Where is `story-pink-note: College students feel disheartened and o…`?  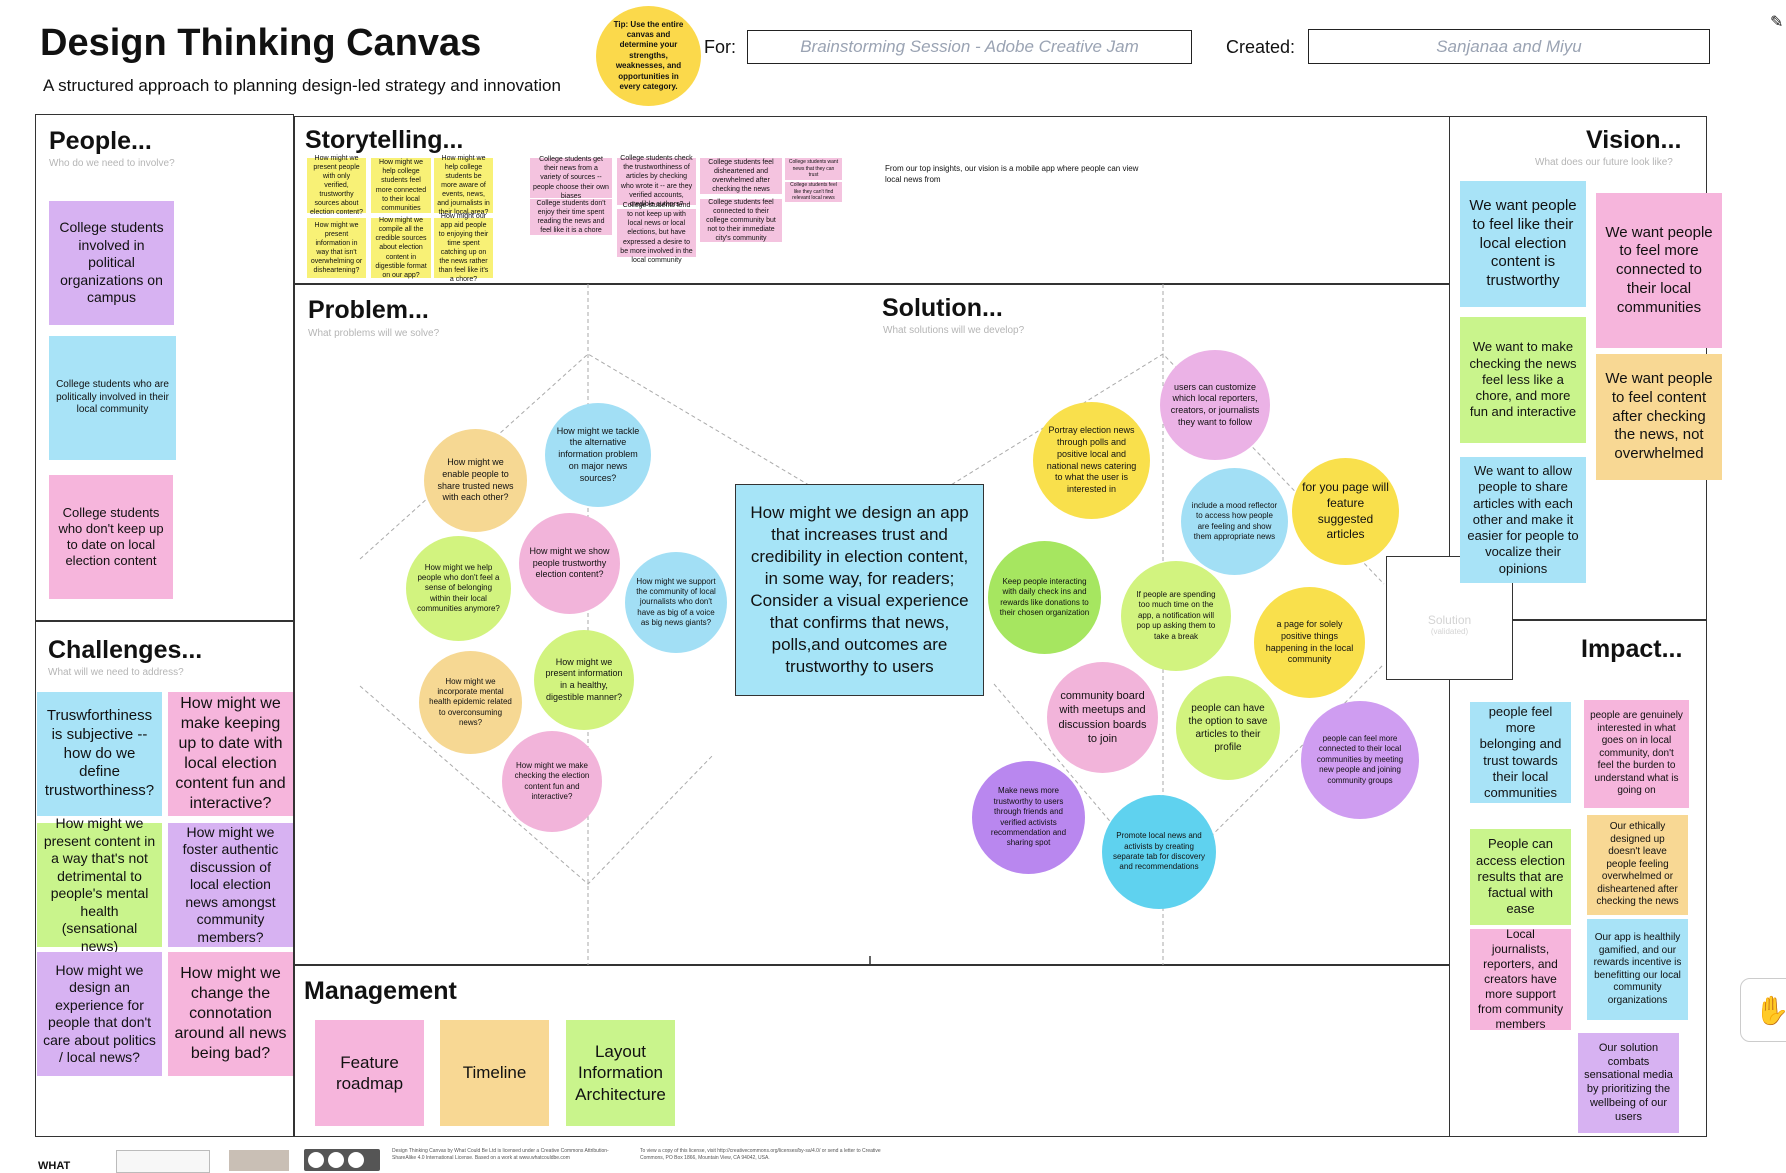
story-pink-note: College students feel disheartened and o… is located at coordinates (741, 176).